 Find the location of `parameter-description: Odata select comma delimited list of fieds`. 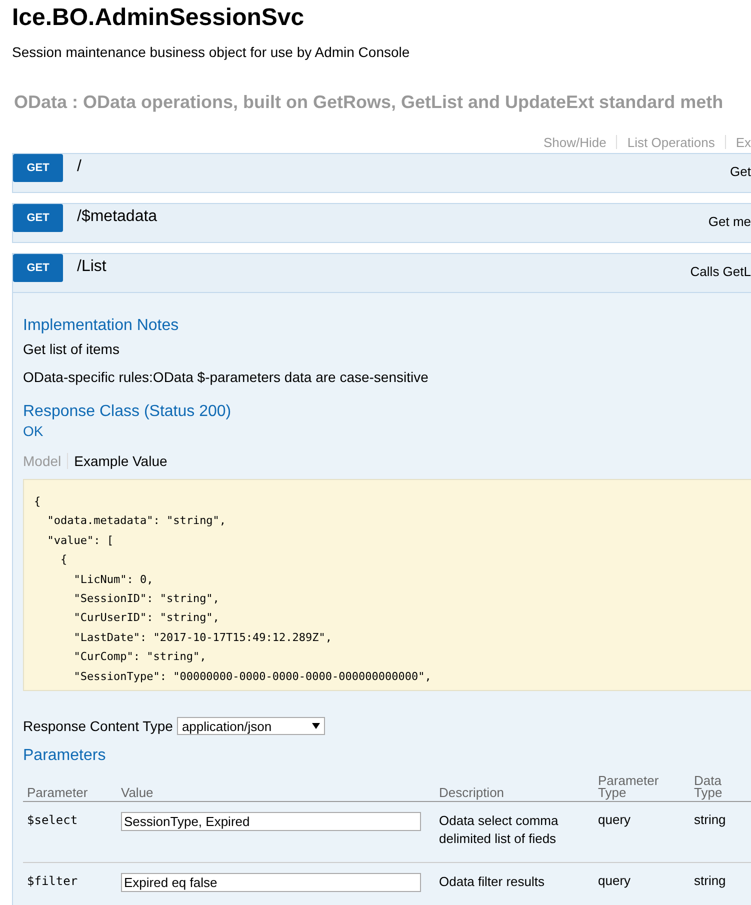

parameter-description: Odata select comma delimited list of fieds is located at coordinates (498, 829).